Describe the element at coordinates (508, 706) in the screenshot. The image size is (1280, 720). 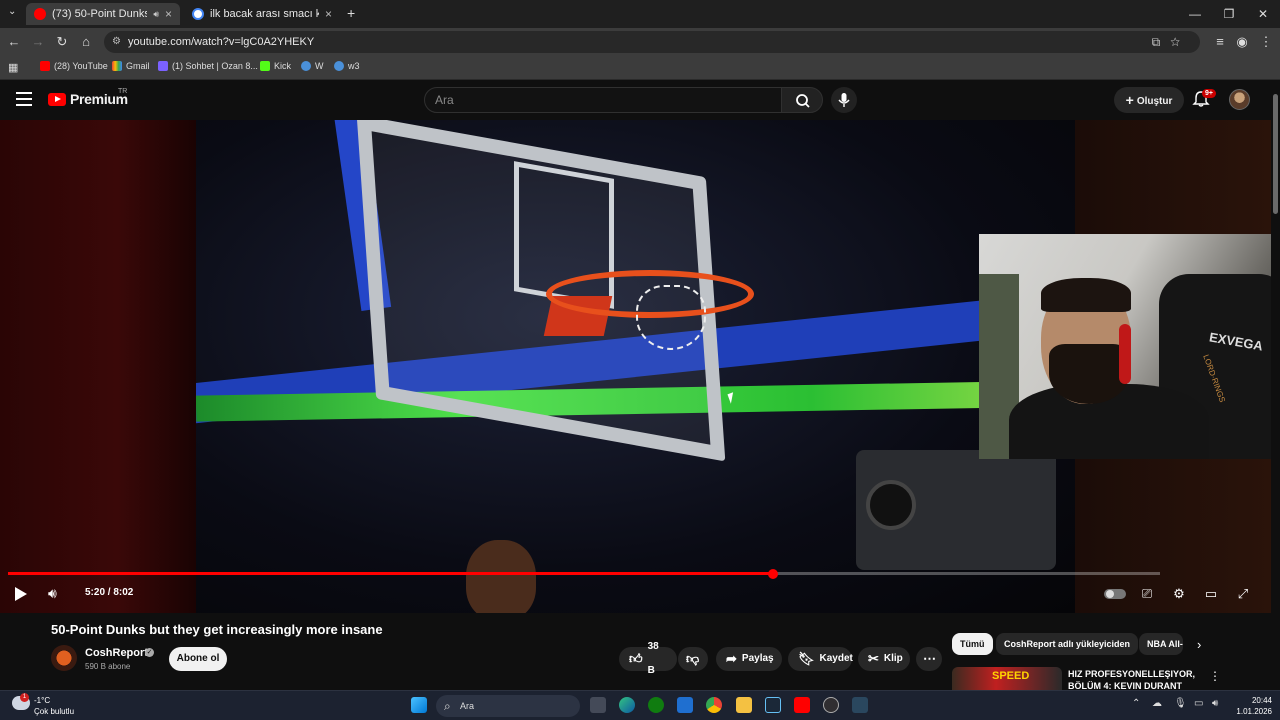
I see `taskbar-search: Ara` at that location.